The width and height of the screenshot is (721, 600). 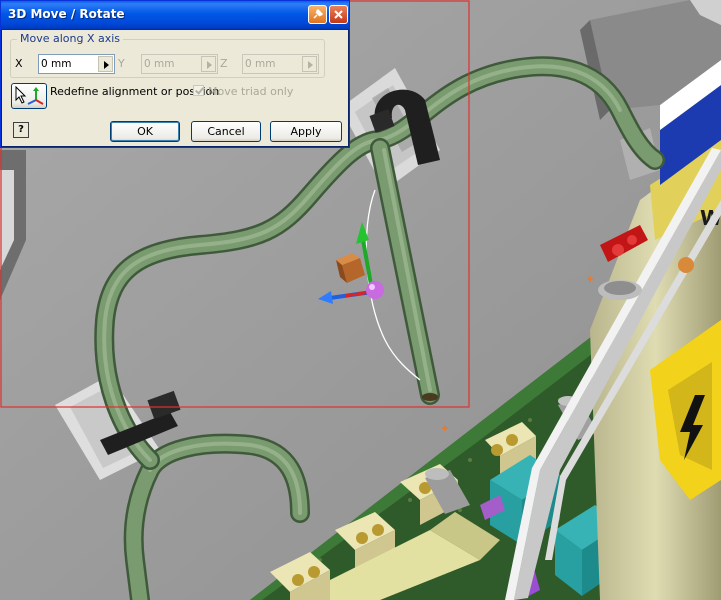 I want to click on help-icon: ?, so click(x=21, y=129).